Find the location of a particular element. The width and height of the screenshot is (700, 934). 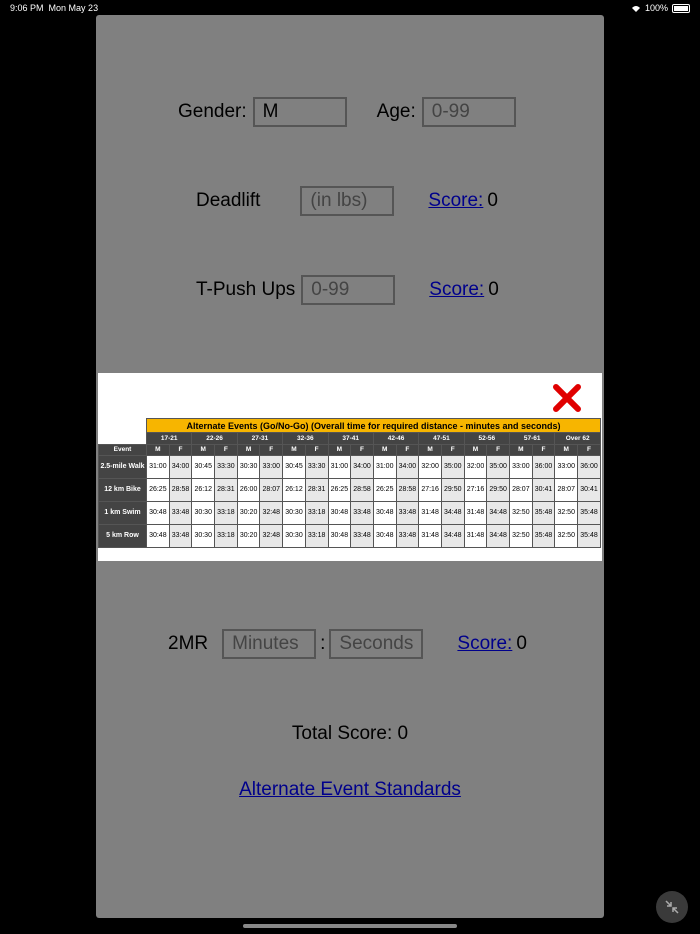

age-group-header: 57-61 is located at coordinates (532, 438).